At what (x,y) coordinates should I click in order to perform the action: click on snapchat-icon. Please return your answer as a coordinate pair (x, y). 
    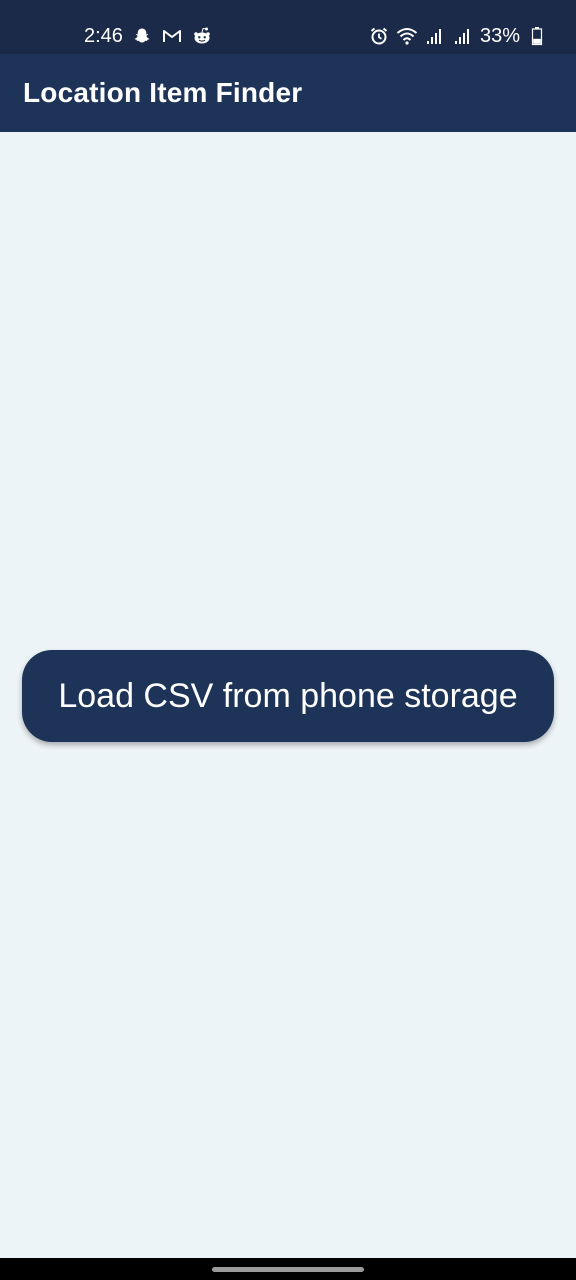
    Looking at the image, I should click on (142, 36).